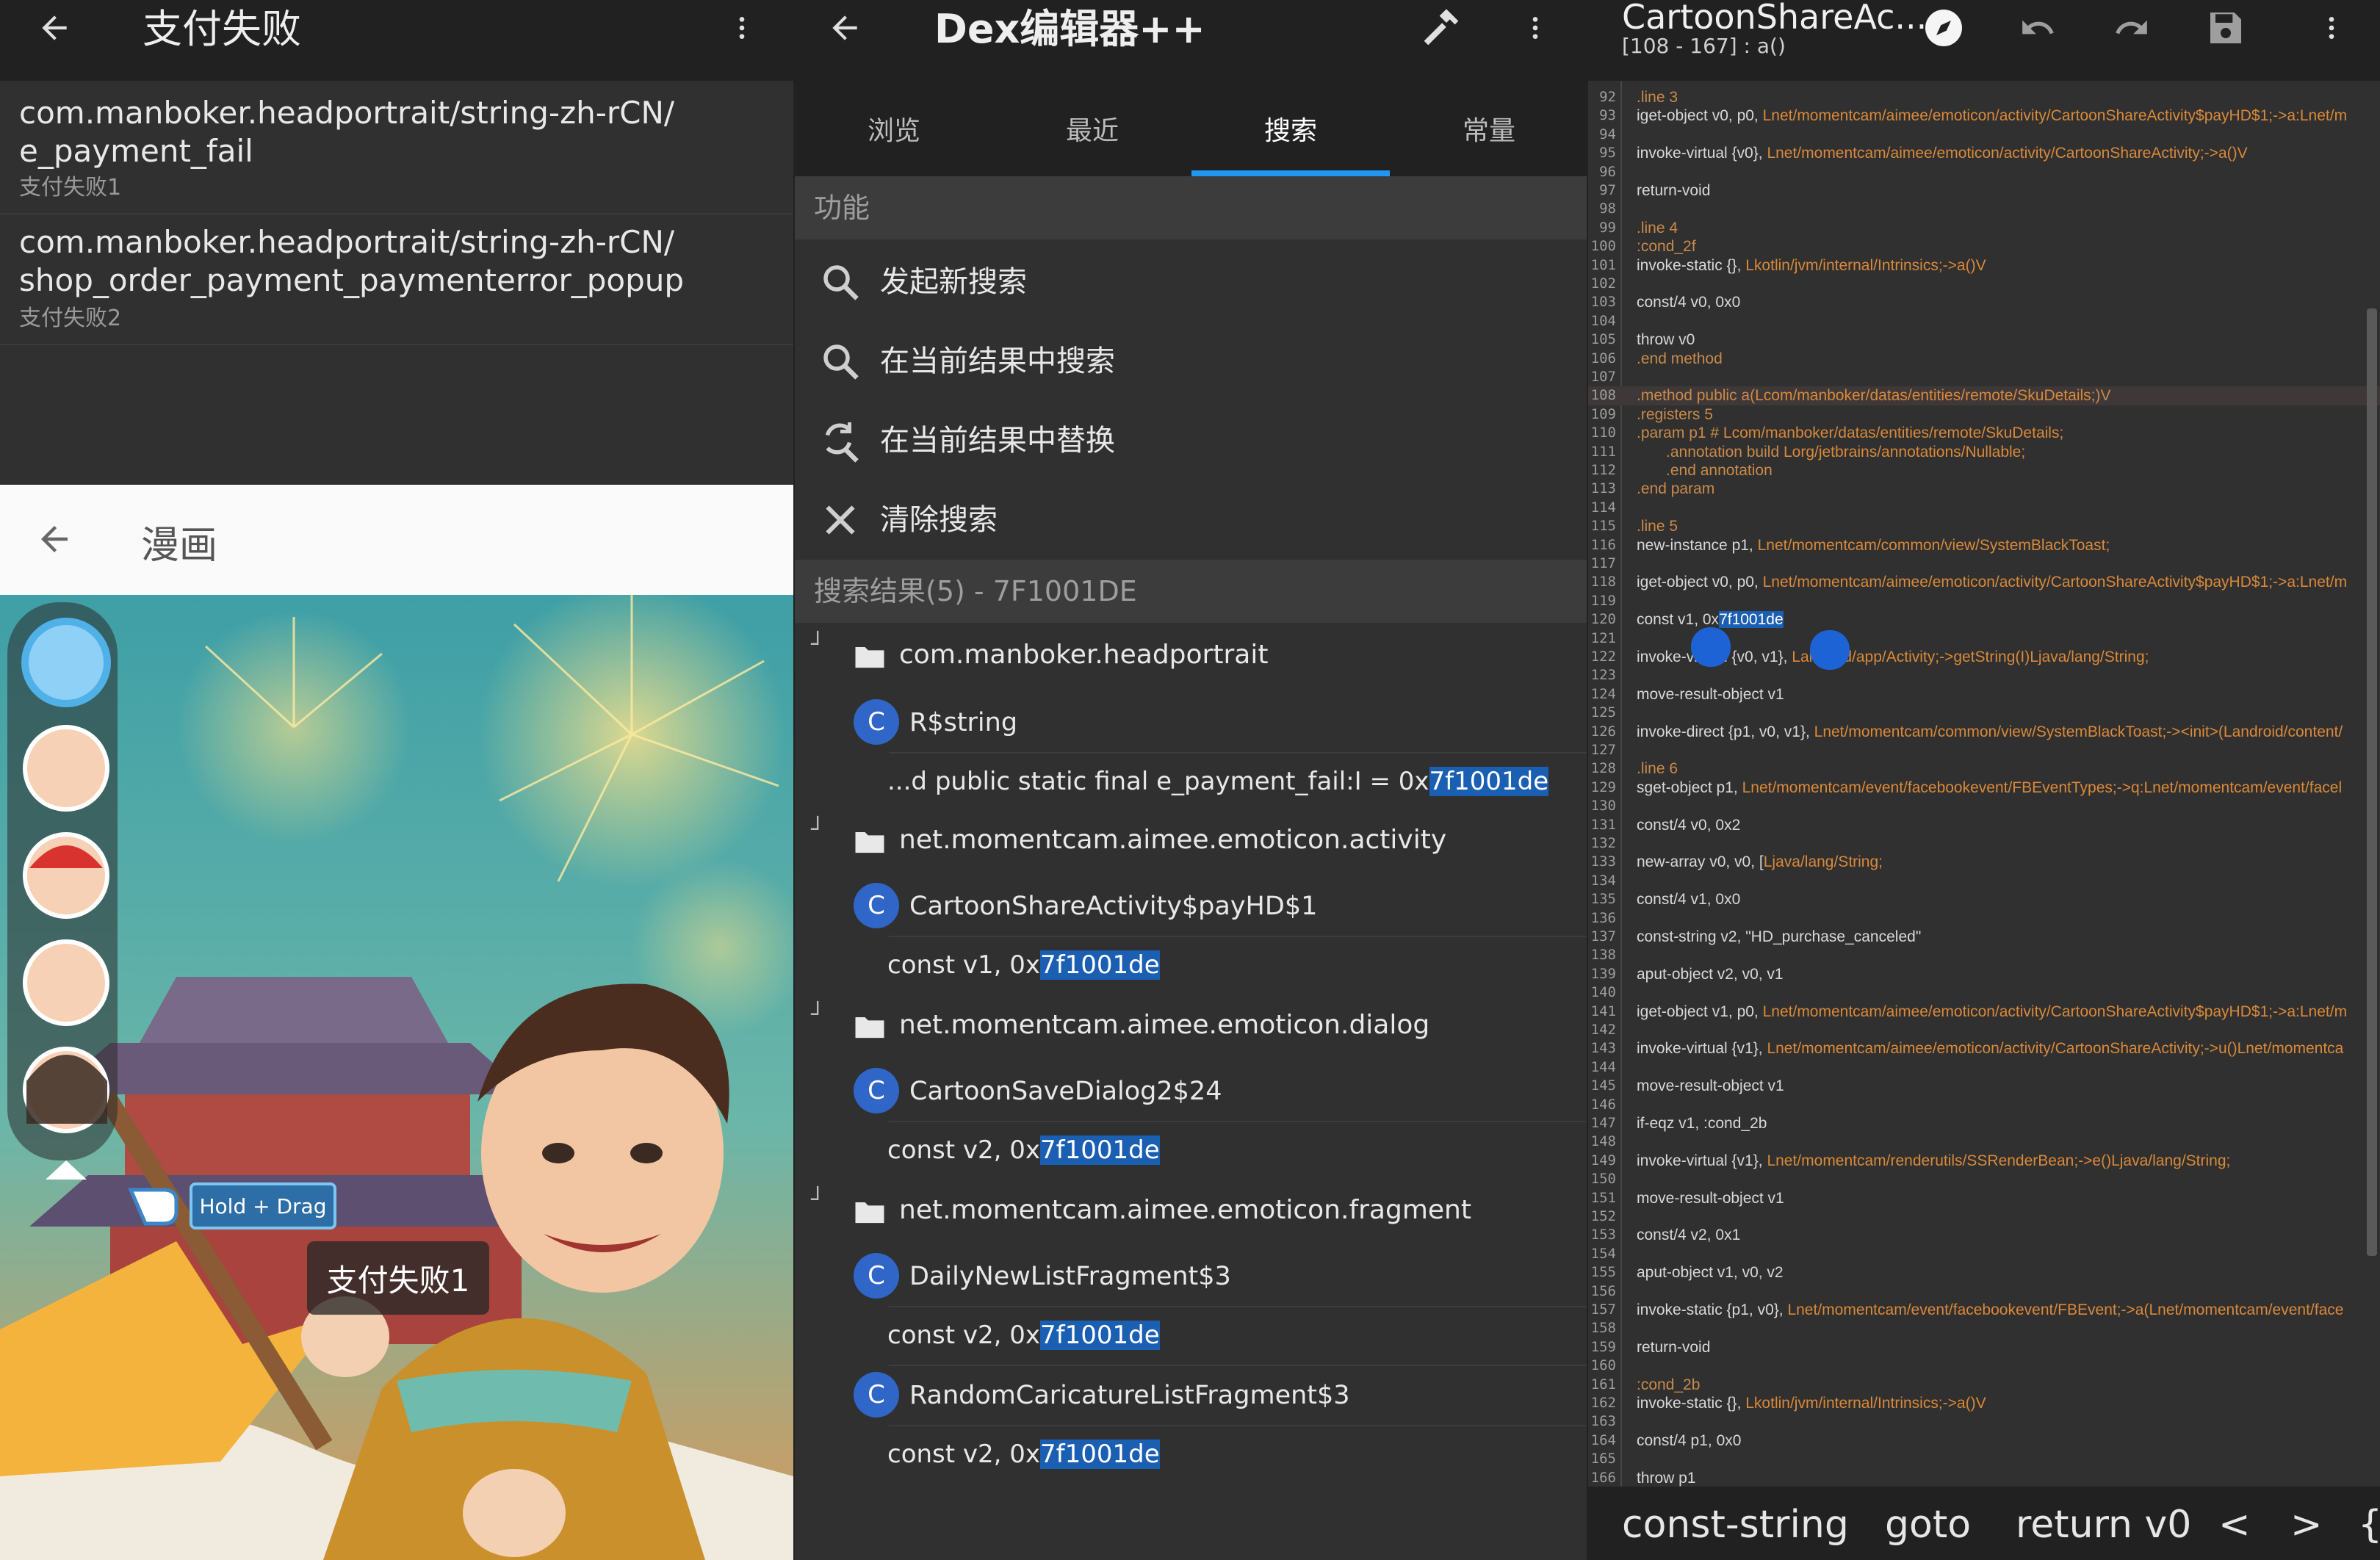  I want to click on code-line: 106 .end method, so click(1984, 359).